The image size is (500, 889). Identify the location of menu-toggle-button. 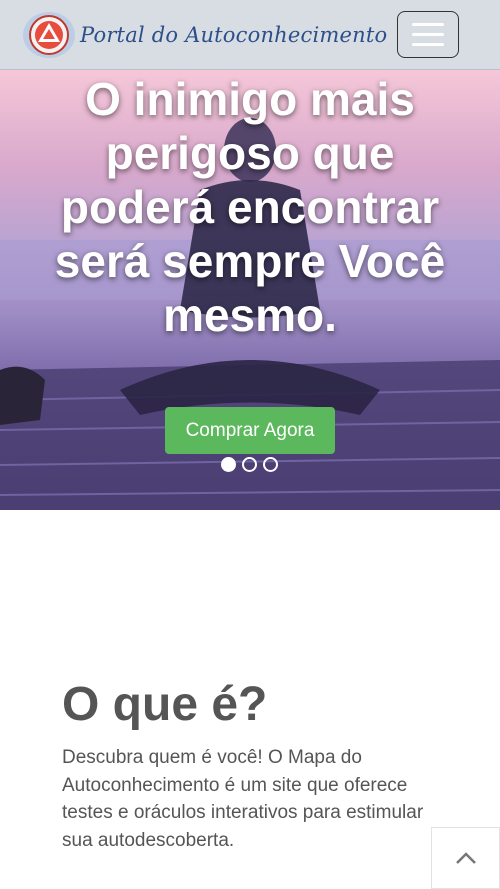
(428, 34).